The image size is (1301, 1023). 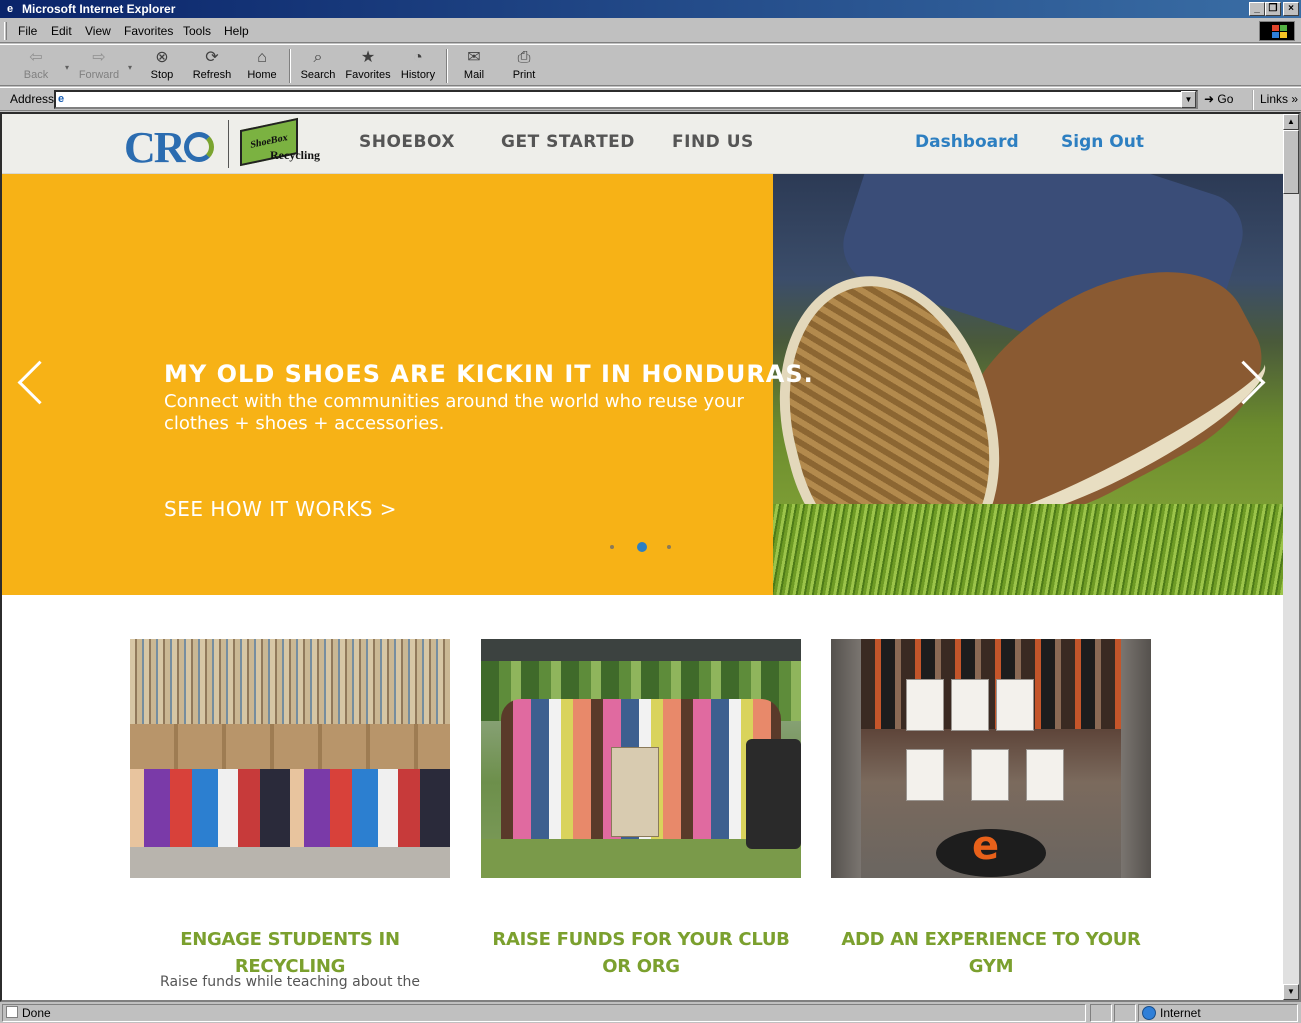 What do you see at coordinates (99, 57) in the screenshot?
I see `forward-arrow-icon: ⇨` at bounding box center [99, 57].